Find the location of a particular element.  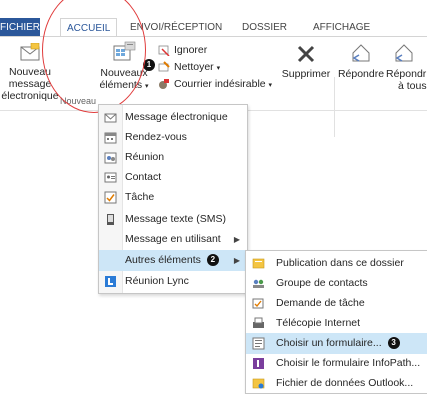

calendar-icon is located at coordinates (110, 138).